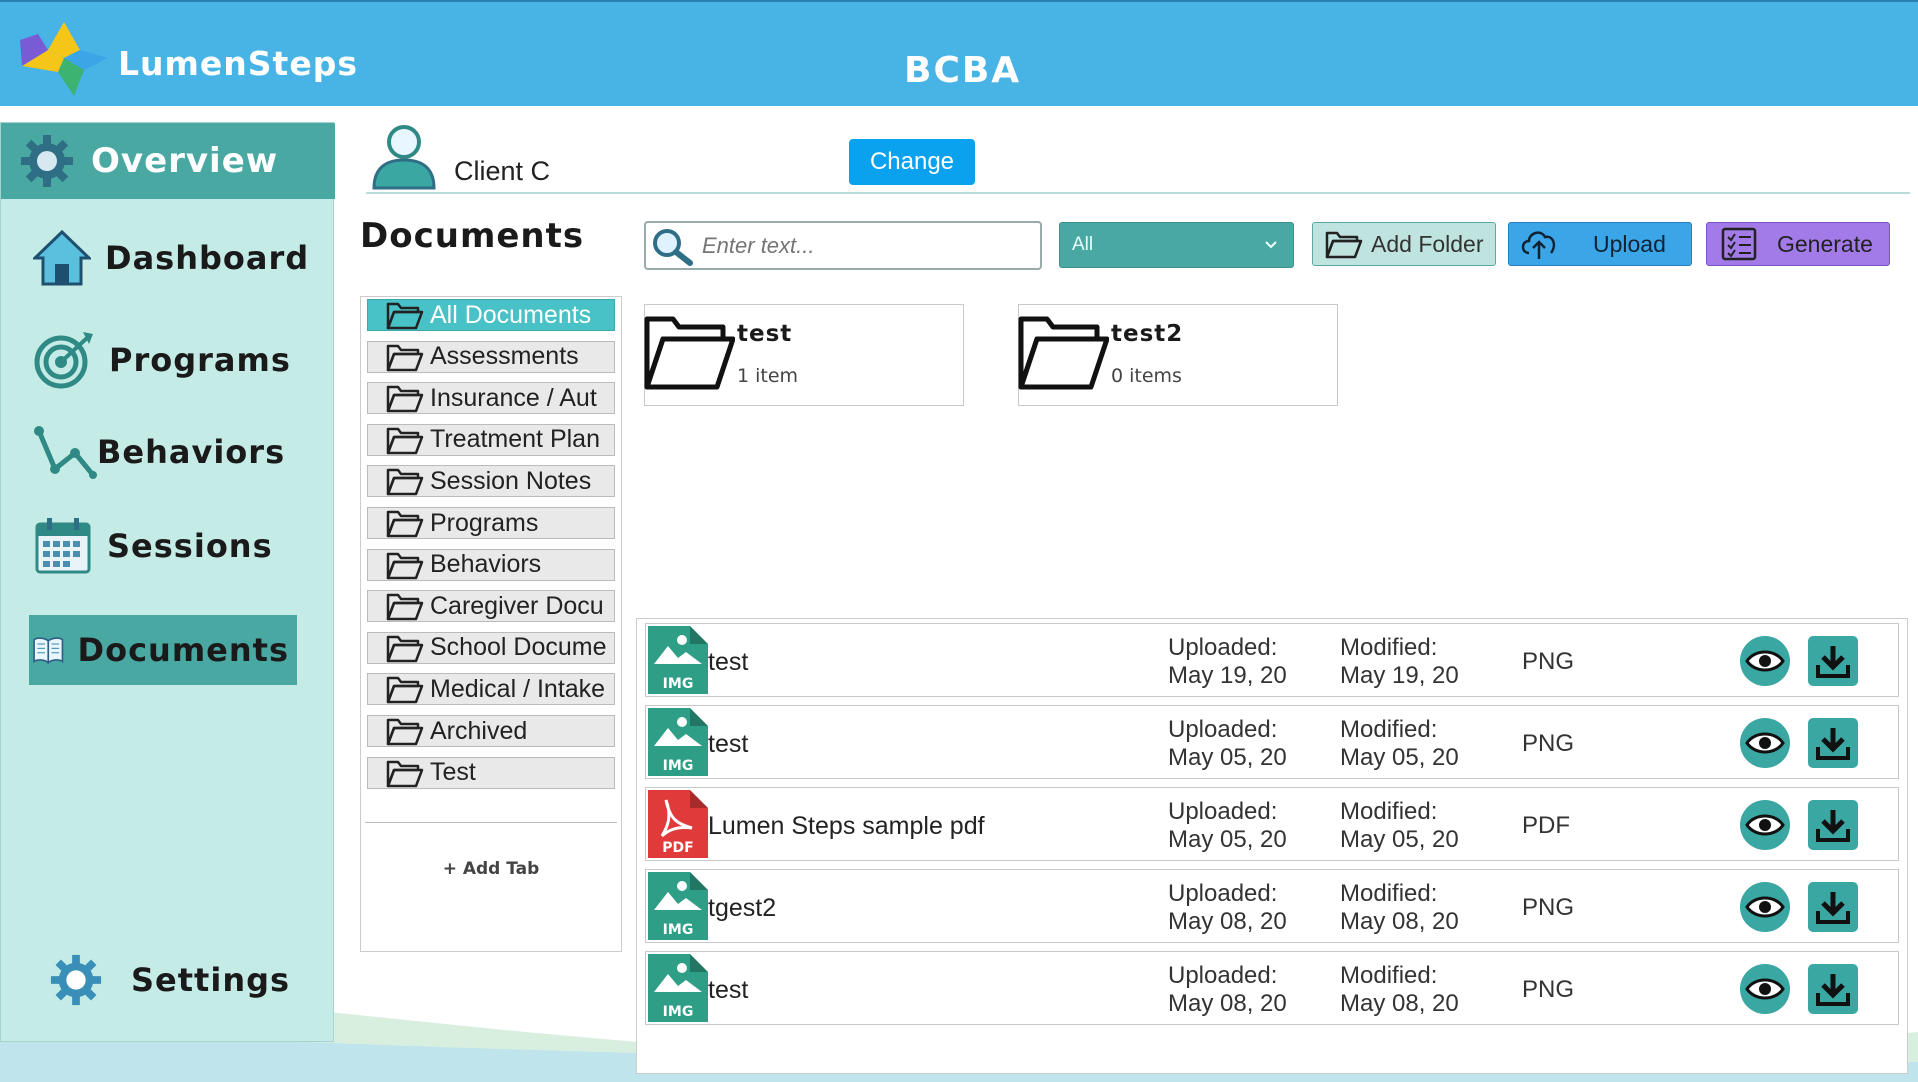 This screenshot has width=1918, height=1082. Describe the element at coordinates (518, 647) in the screenshot. I see `folder-tab-label: School Docume` at that location.